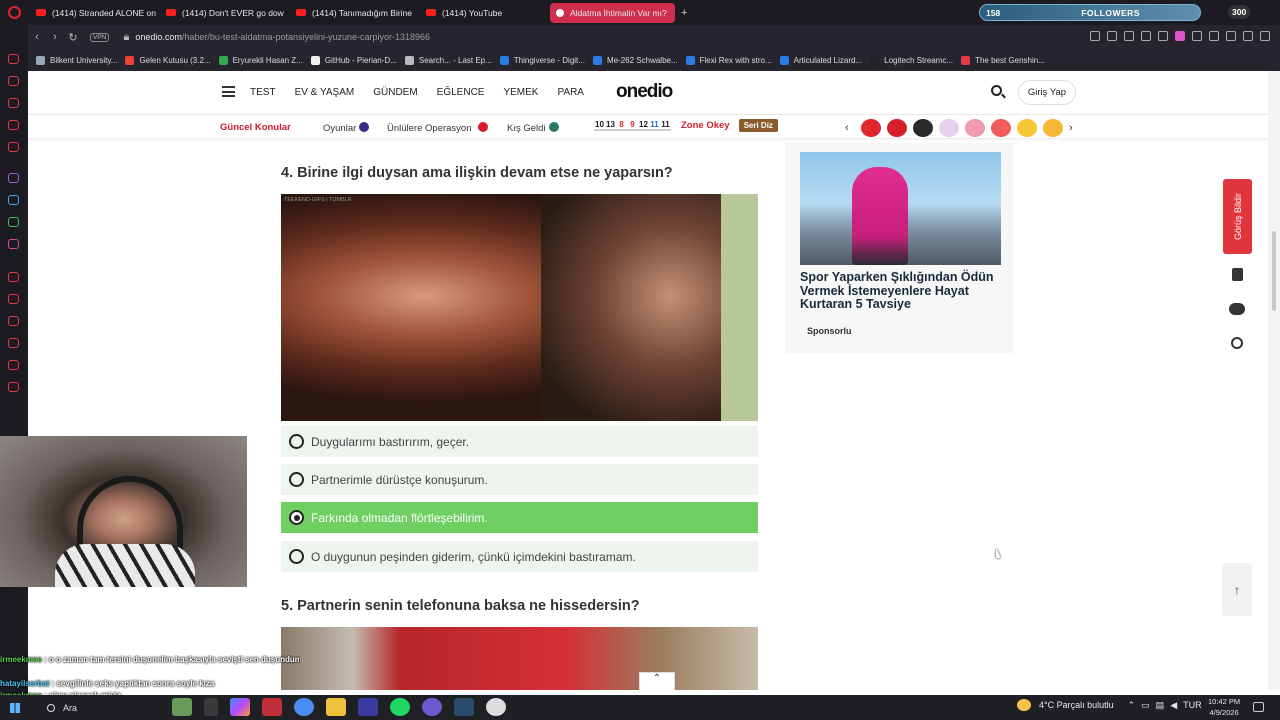 The width and height of the screenshot is (1280, 720). What do you see at coordinates (1074, 128) in the screenshot?
I see `next-arrow-icon: ›` at bounding box center [1074, 128].